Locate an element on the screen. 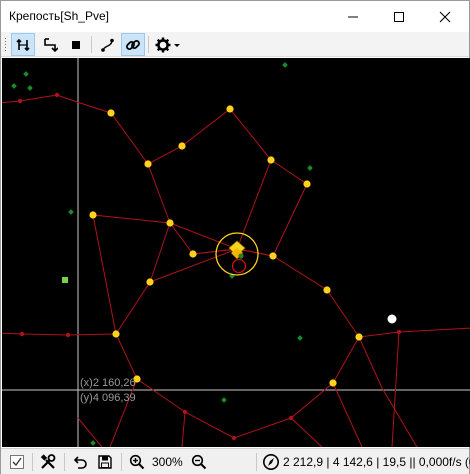  checkbox-button is located at coordinates (17, 462).